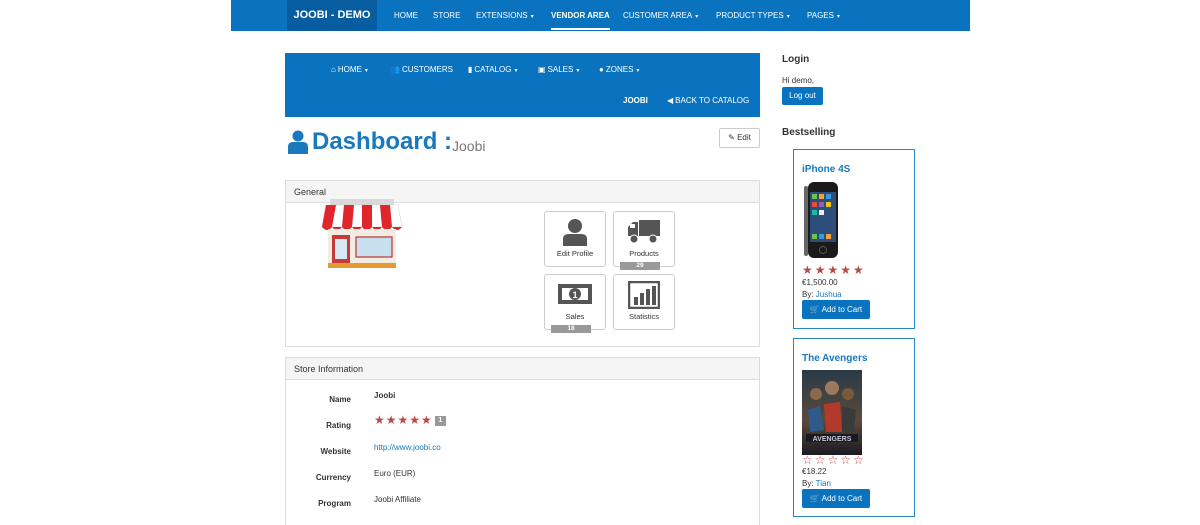 This screenshot has width=1200, height=525. I want to click on rating-stars: ★★★★★ 1, so click(410, 420).